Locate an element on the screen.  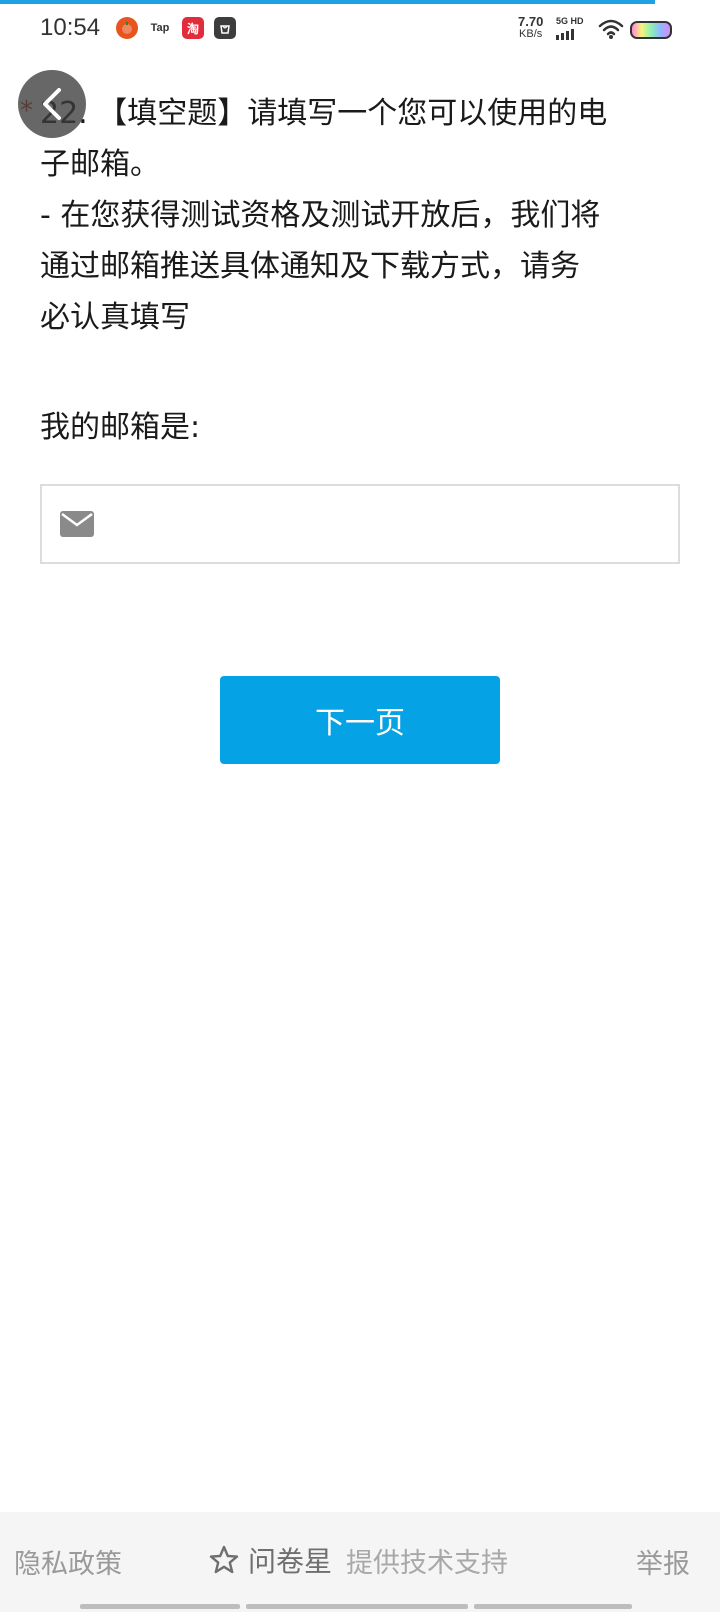
network-speed: 7.70 KB/s is located at coordinates (531, 27).